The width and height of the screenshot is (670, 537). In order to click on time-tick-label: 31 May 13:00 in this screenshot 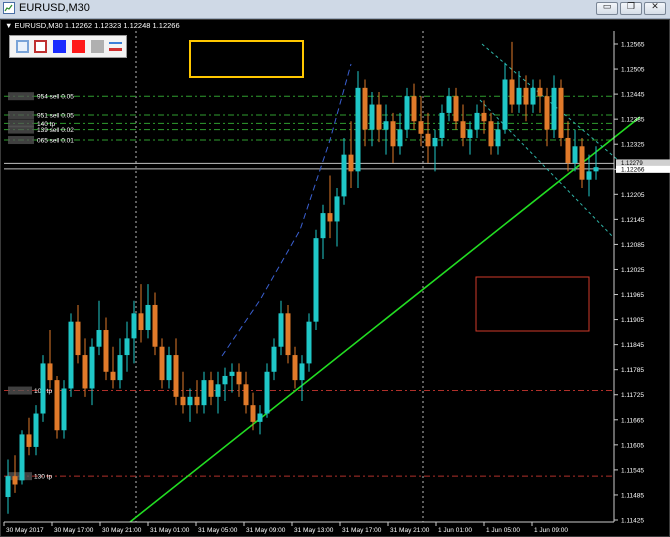, I will do `click(314, 530)`.